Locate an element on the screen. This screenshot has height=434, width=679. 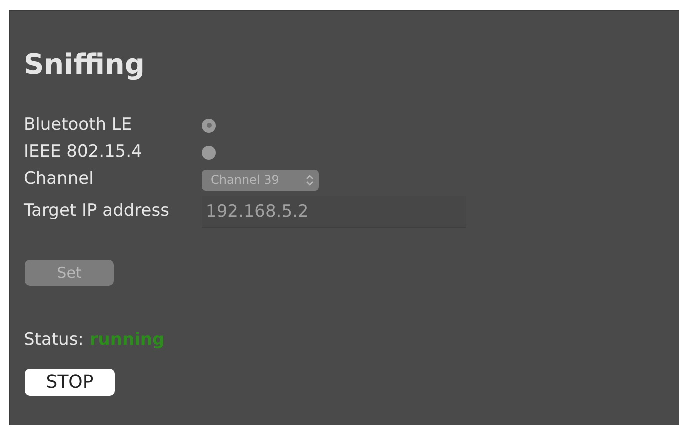
status-value: running is located at coordinates (127, 340).